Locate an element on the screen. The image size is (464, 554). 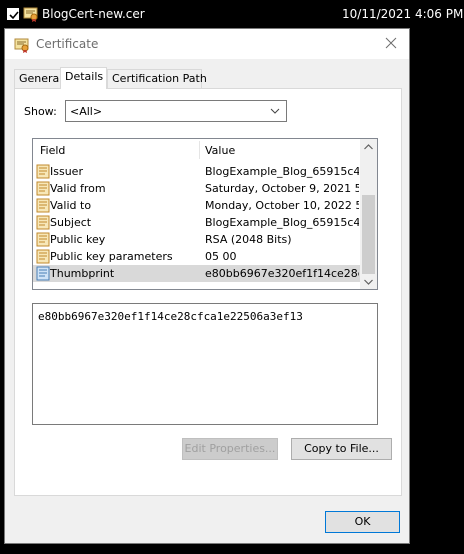
row-value: RSA (2048 Bits) is located at coordinates (248, 239).